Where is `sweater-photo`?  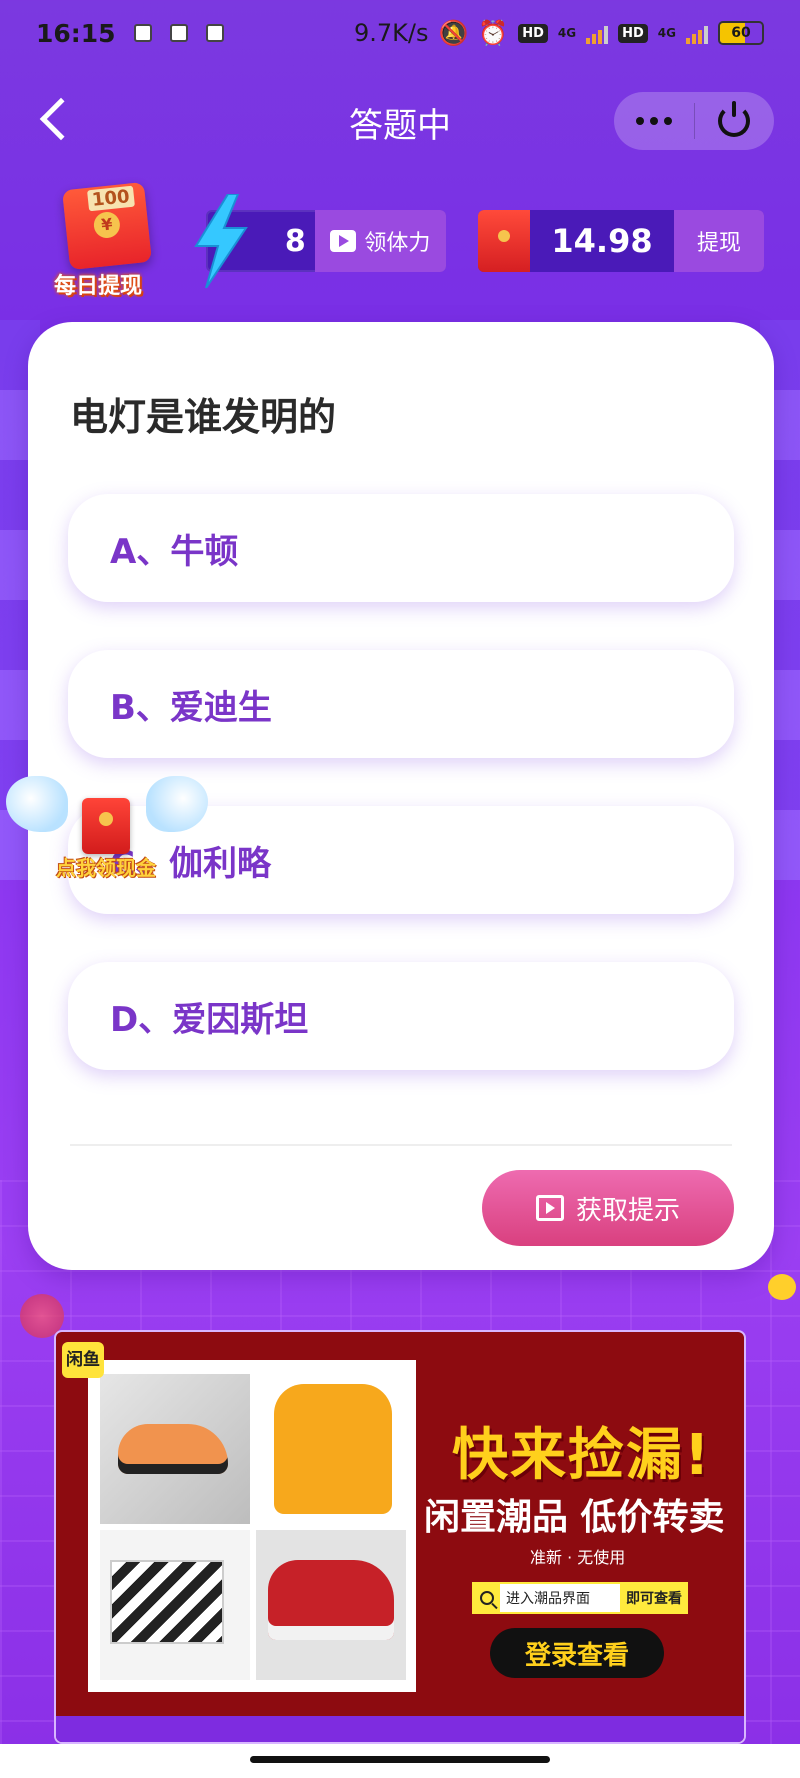
sweater-photo is located at coordinates (331, 1449).